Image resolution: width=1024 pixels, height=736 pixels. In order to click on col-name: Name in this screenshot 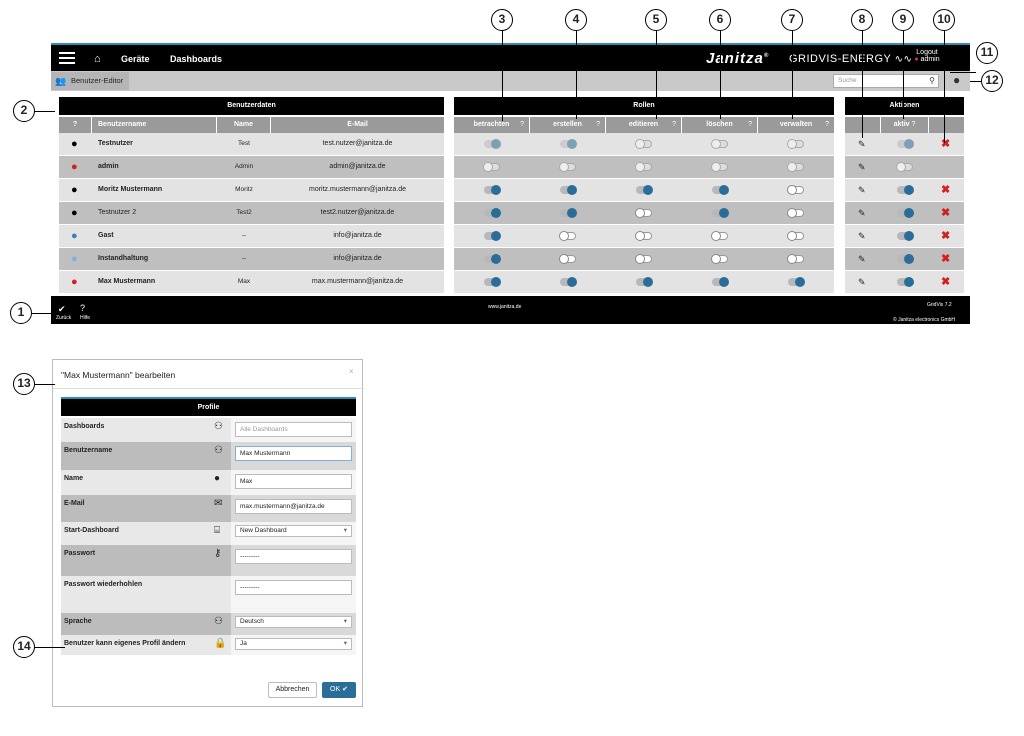, I will do `click(244, 125)`.